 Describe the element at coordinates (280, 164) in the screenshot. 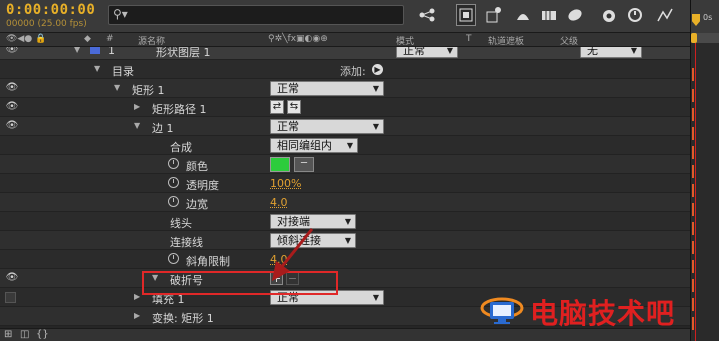

I see `stroke-color-swatch` at that location.